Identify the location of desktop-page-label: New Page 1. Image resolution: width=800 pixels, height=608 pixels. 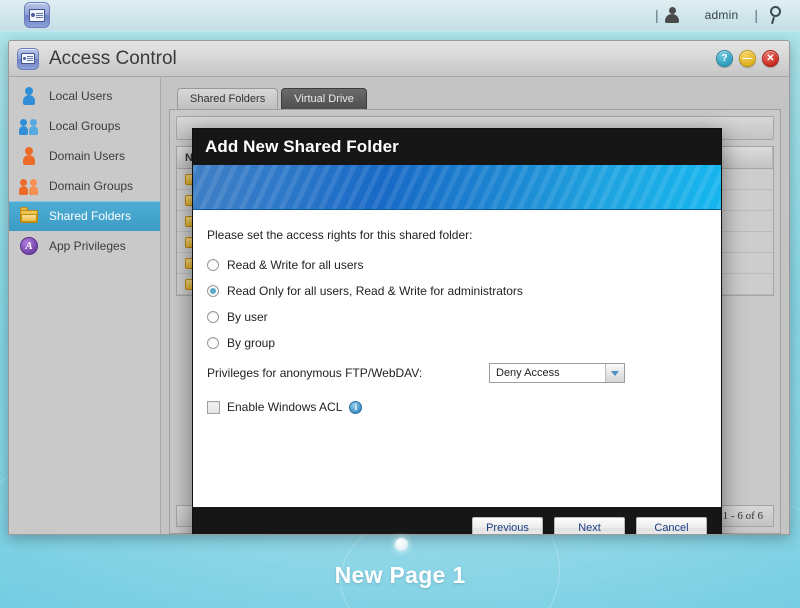
(400, 575).